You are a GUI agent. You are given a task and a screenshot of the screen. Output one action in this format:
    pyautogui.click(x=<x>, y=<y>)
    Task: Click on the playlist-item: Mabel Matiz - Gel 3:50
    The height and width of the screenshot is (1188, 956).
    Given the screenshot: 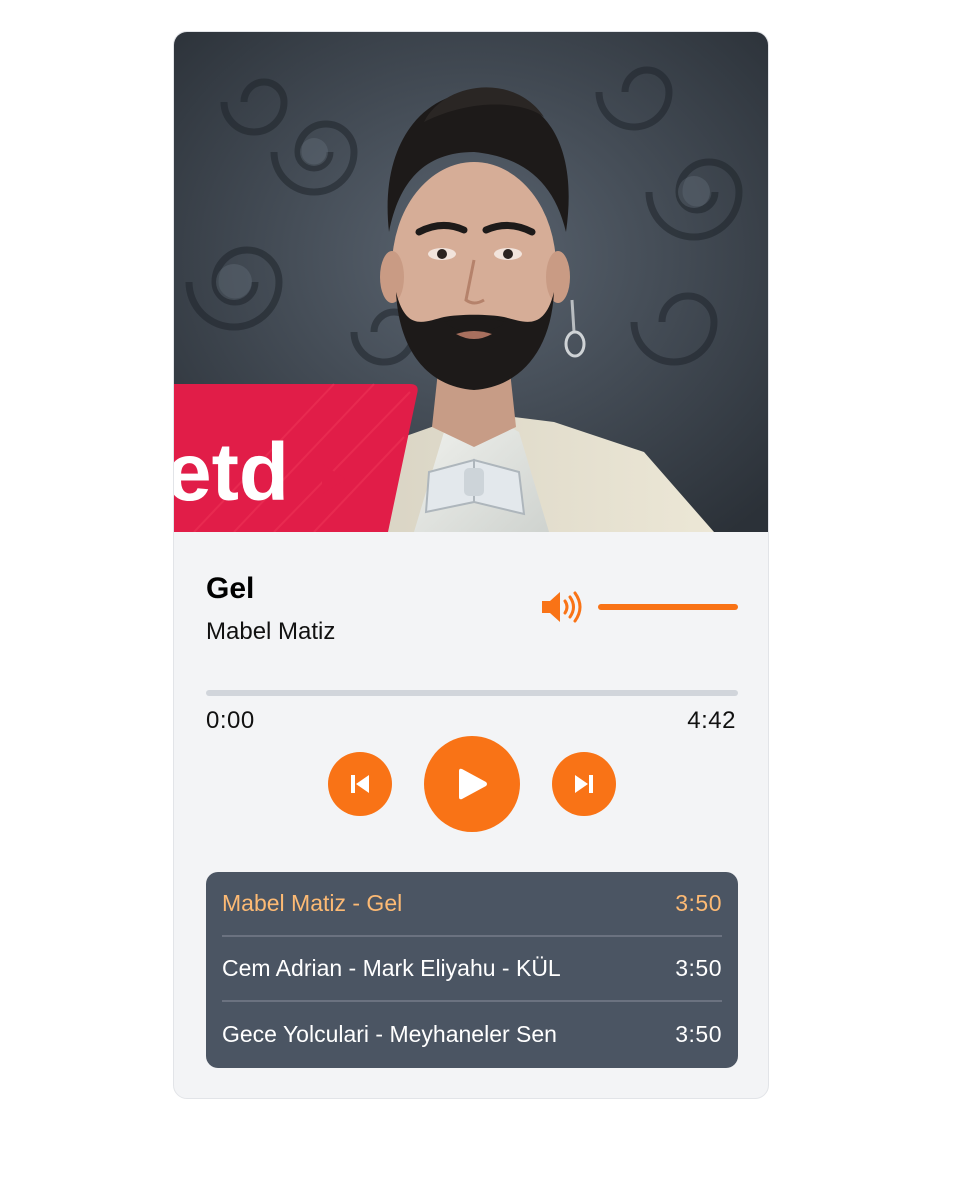 What is the action you would take?
    pyautogui.click(x=472, y=904)
    